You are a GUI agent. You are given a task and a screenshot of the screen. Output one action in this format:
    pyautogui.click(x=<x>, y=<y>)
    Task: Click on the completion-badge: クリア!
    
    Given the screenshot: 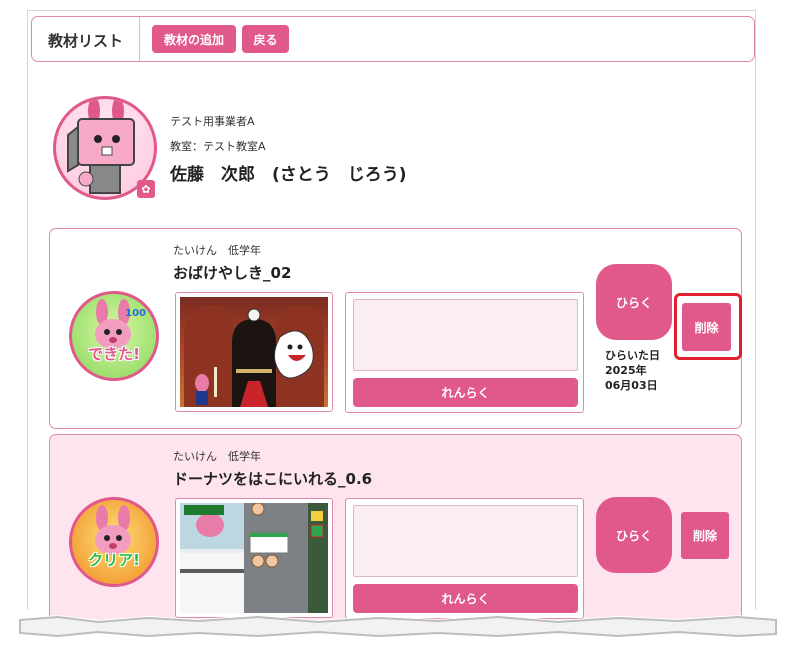 What is the action you would take?
    pyautogui.click(x=114, y=542)
    